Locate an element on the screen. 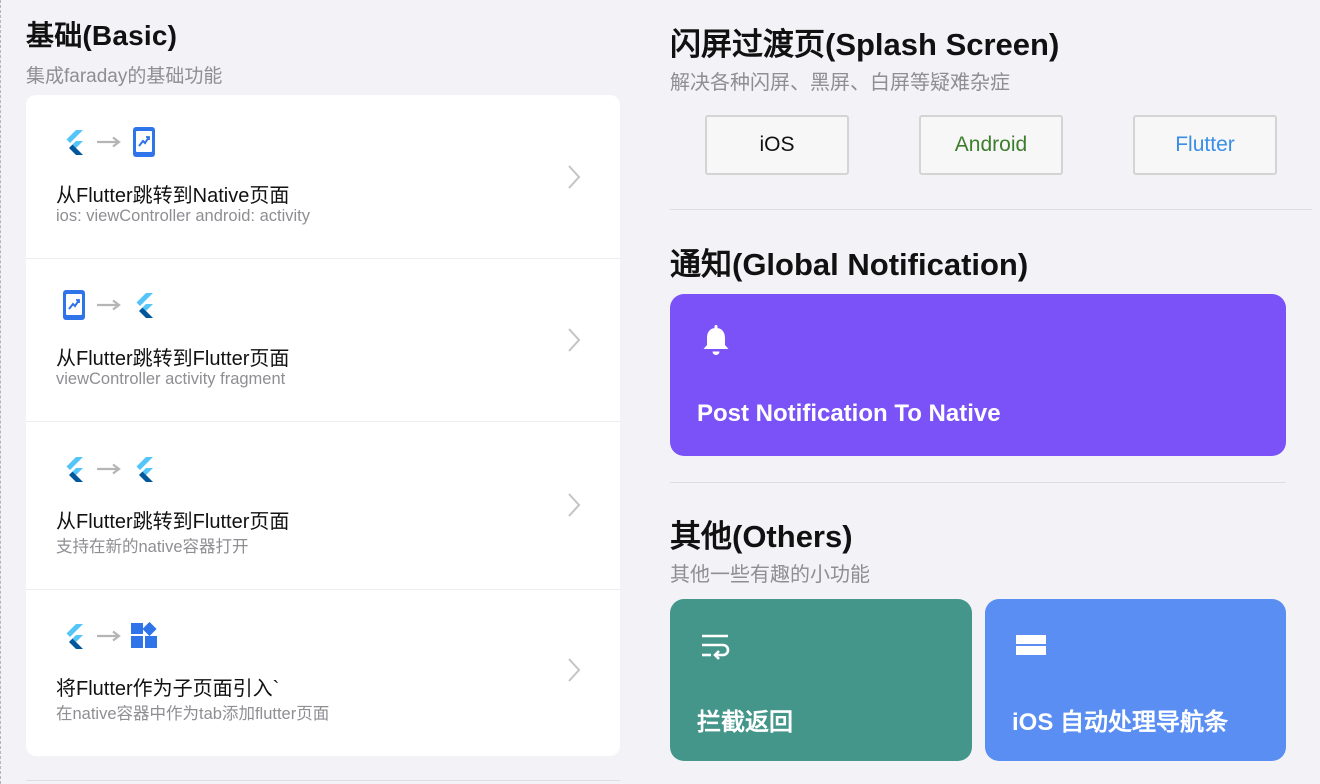 This screenshot has height=784, width=1320. button-label: Android is located at coordinates (991, 144).